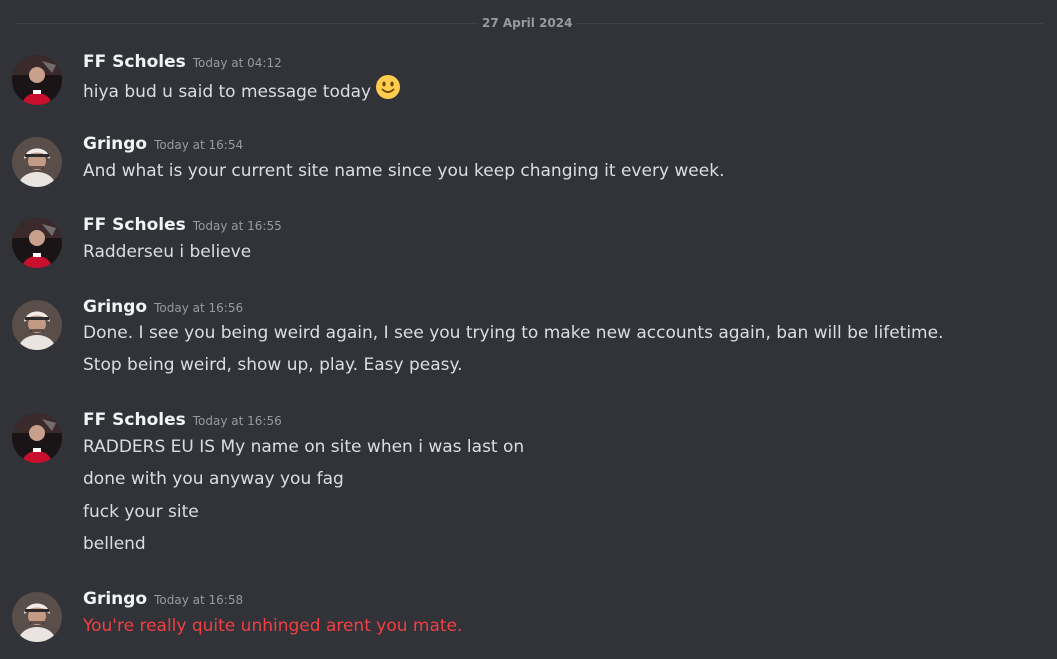 The image size is (1057, 659). Describe the element at coordinates (227, 92) in the screenshot. I see `message-text: hiya bud u said to message today` at that location.